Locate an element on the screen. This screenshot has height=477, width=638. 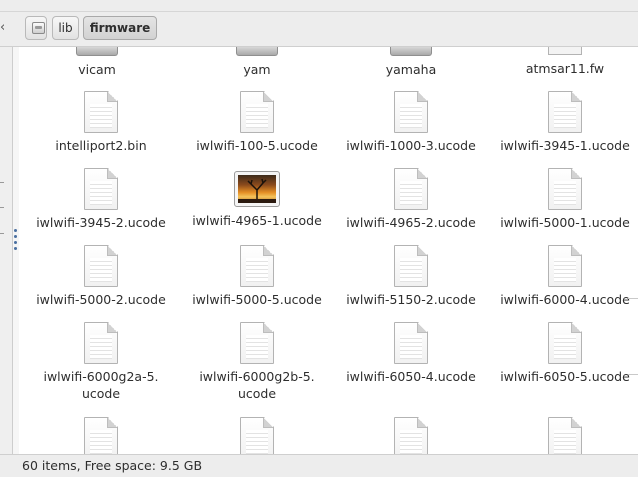
file-label: iwlwifi-5000-1.ucode is located at coordinates (565, 222).